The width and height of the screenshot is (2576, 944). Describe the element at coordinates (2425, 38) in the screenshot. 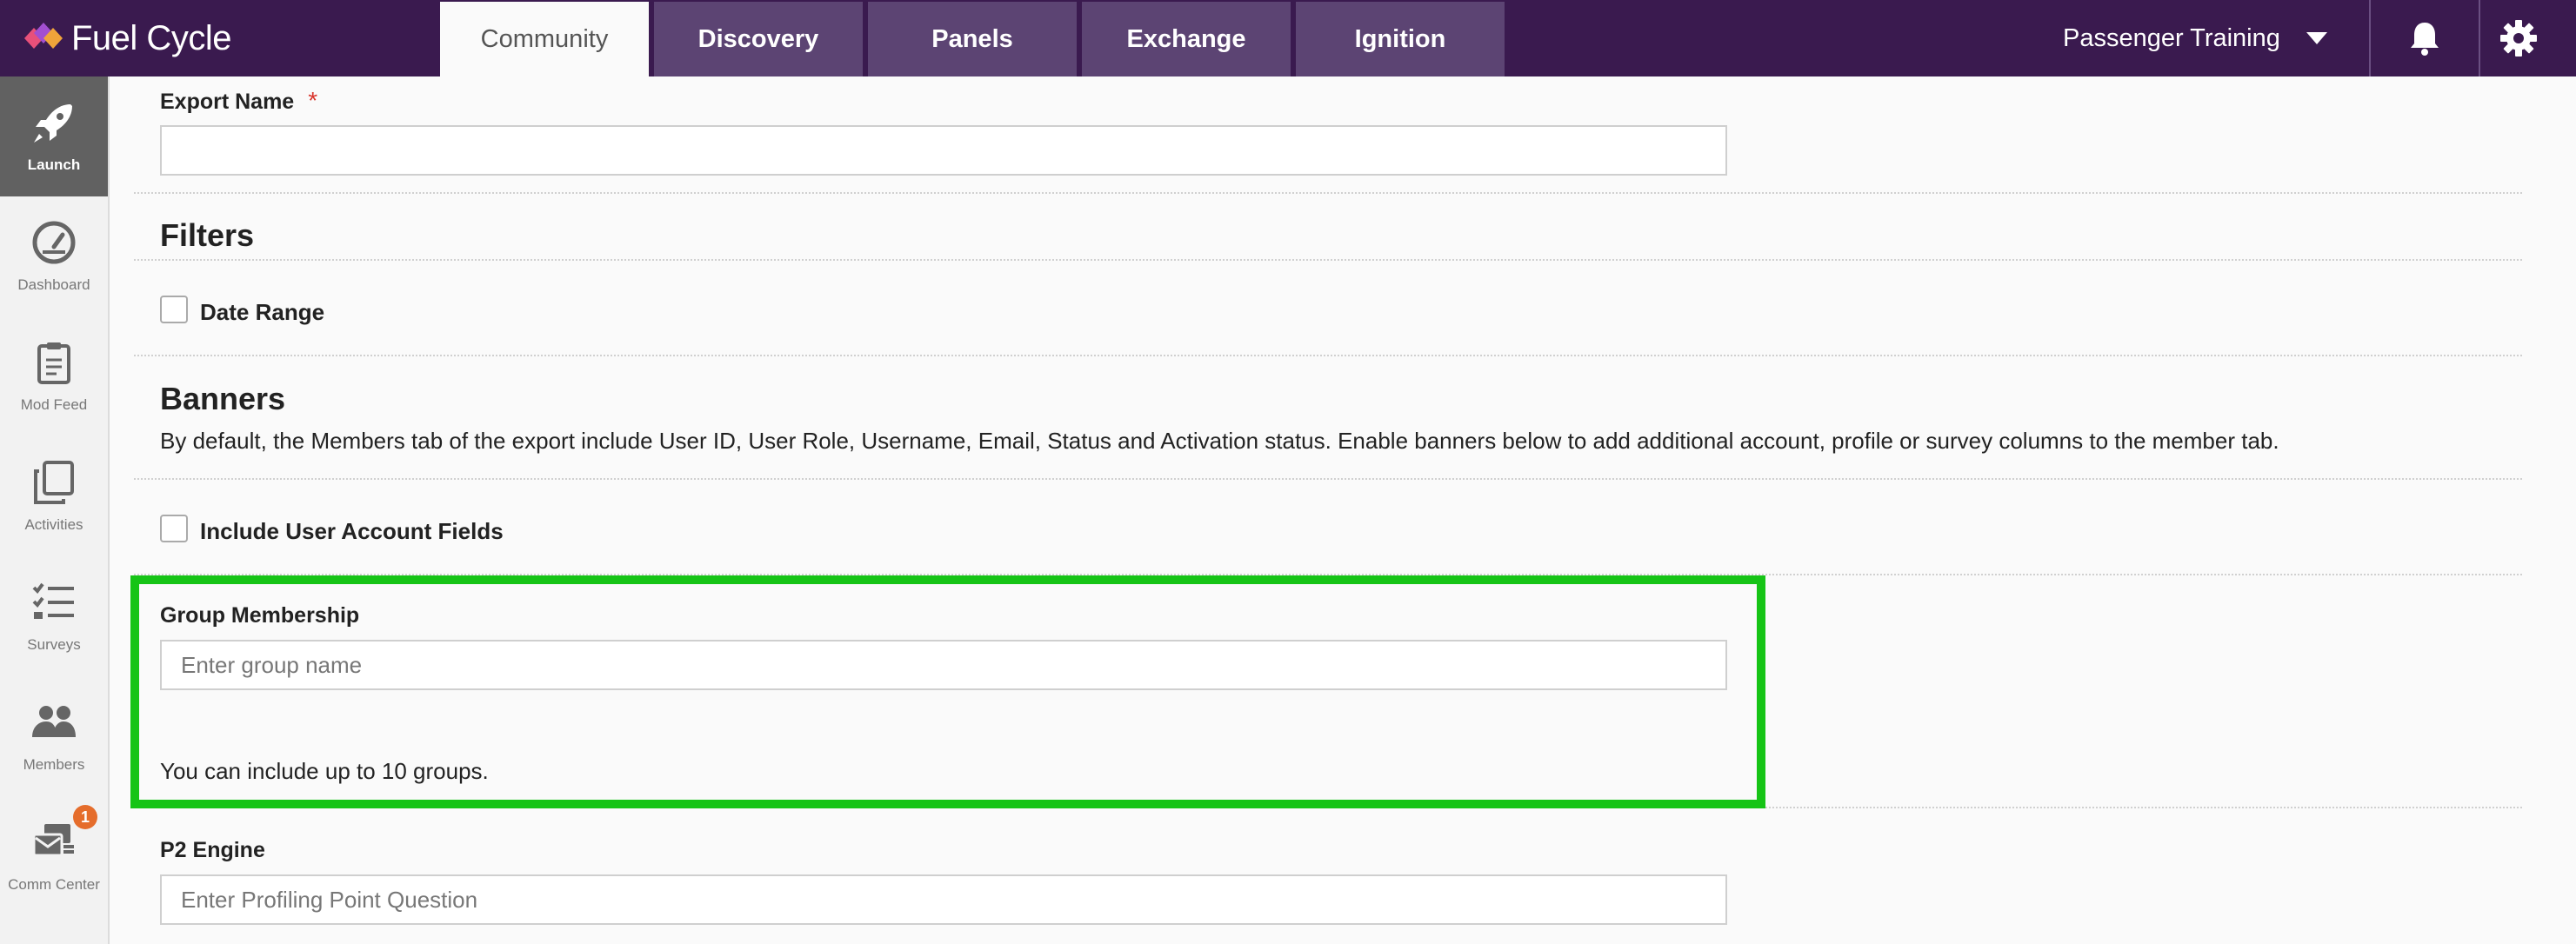

I see `bell-icon` at that location.